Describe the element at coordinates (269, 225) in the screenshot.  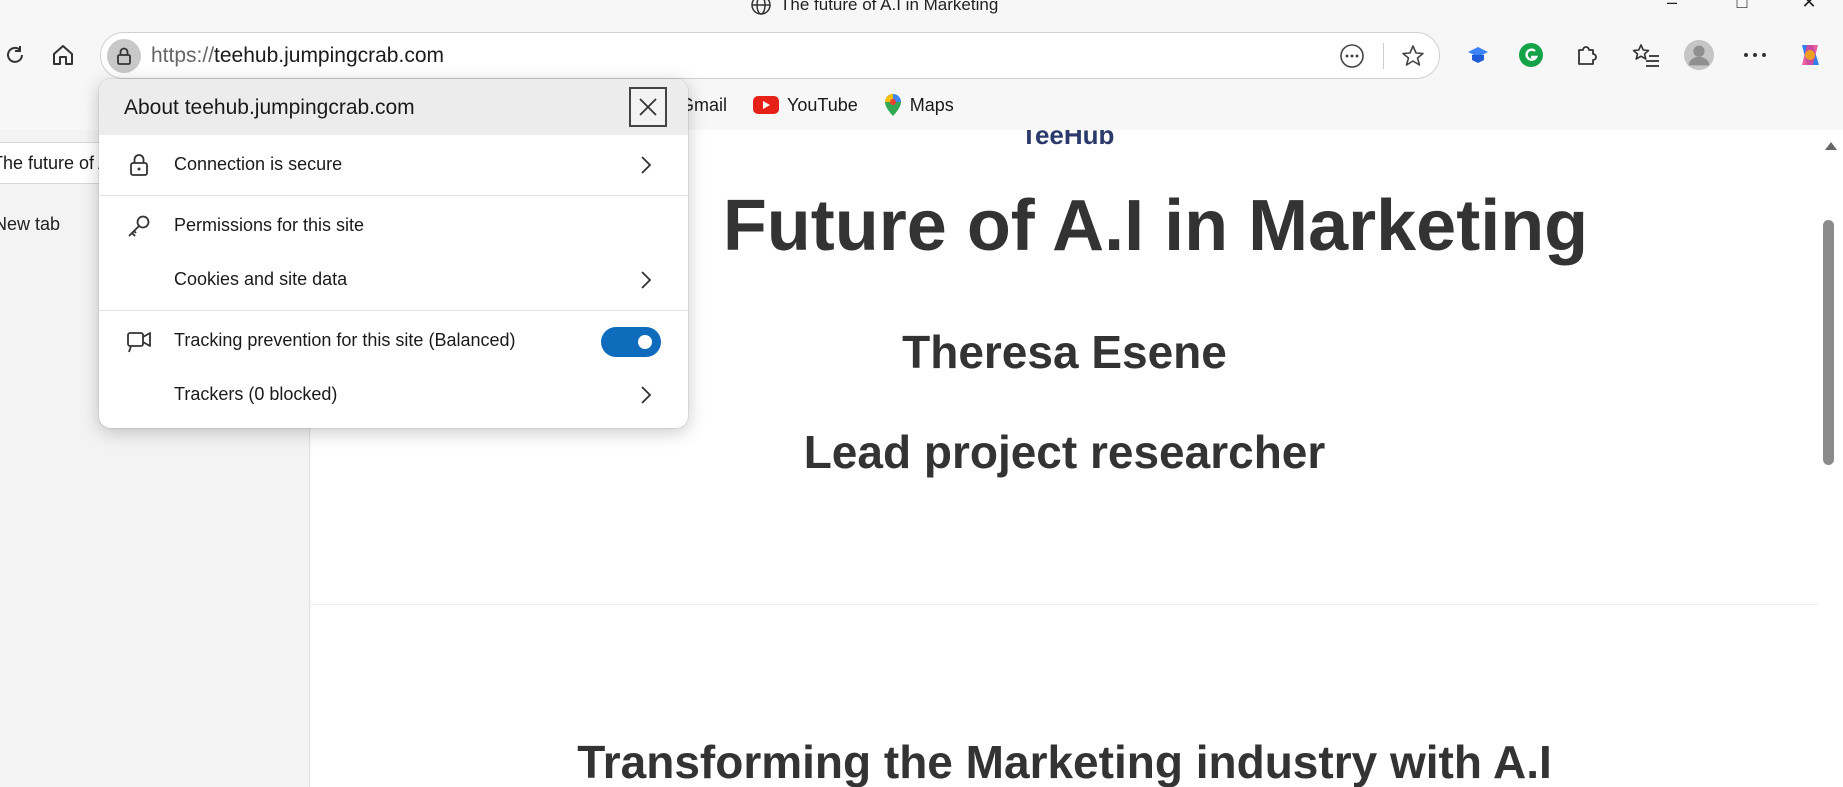
I see `permissions-label: Permissions for this site` at that location.